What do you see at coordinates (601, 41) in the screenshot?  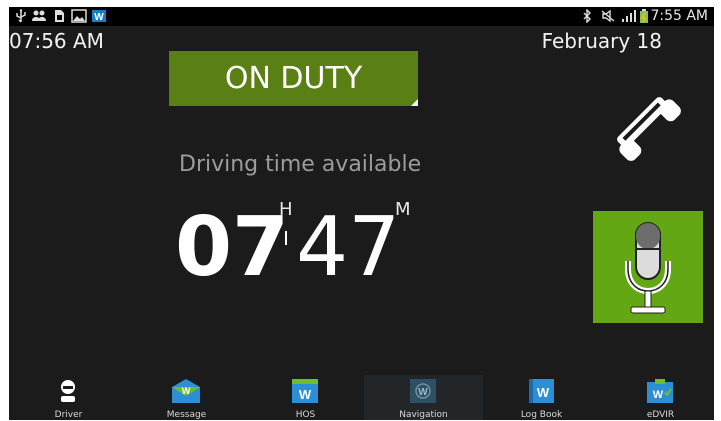 I see `current-date: February 18` at bounding box center [601, 41].